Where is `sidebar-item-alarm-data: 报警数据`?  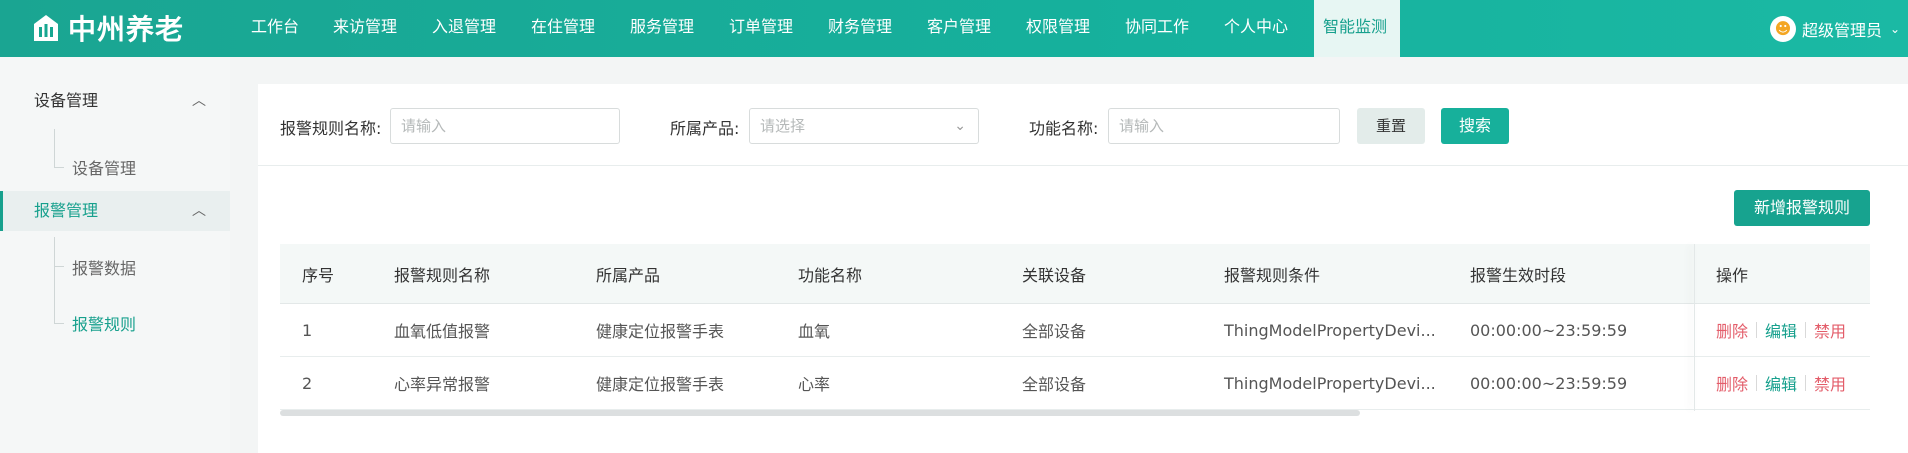
sidebar-item-alarm-data: 报警数据 is located at coordinates (104, 267).